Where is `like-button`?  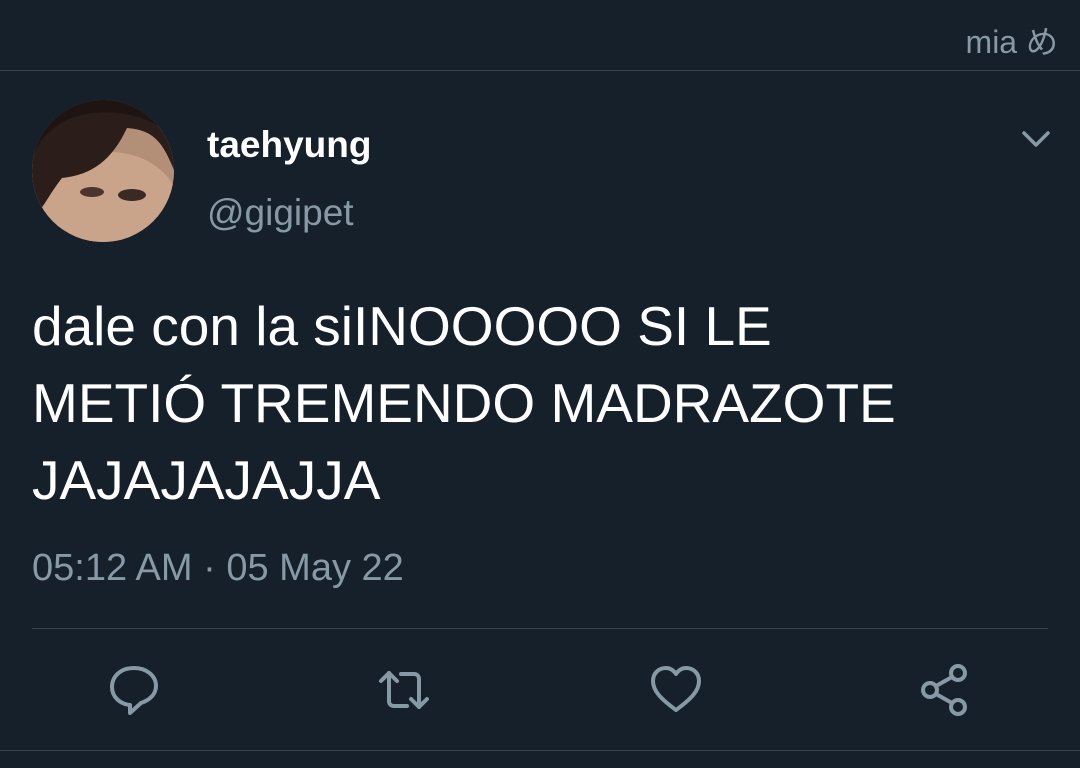
like-button is located at coordinates (676, 690).